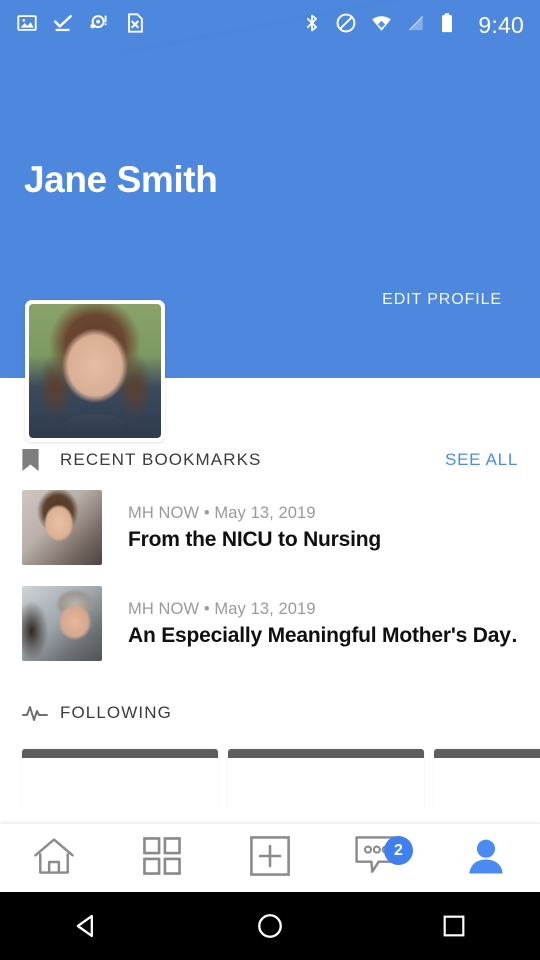  I want to click on status-bar: 9:40, so click(270, 25).